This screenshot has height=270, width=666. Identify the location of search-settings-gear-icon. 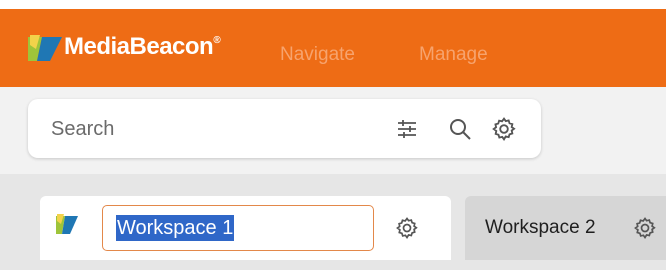
(504, 129).